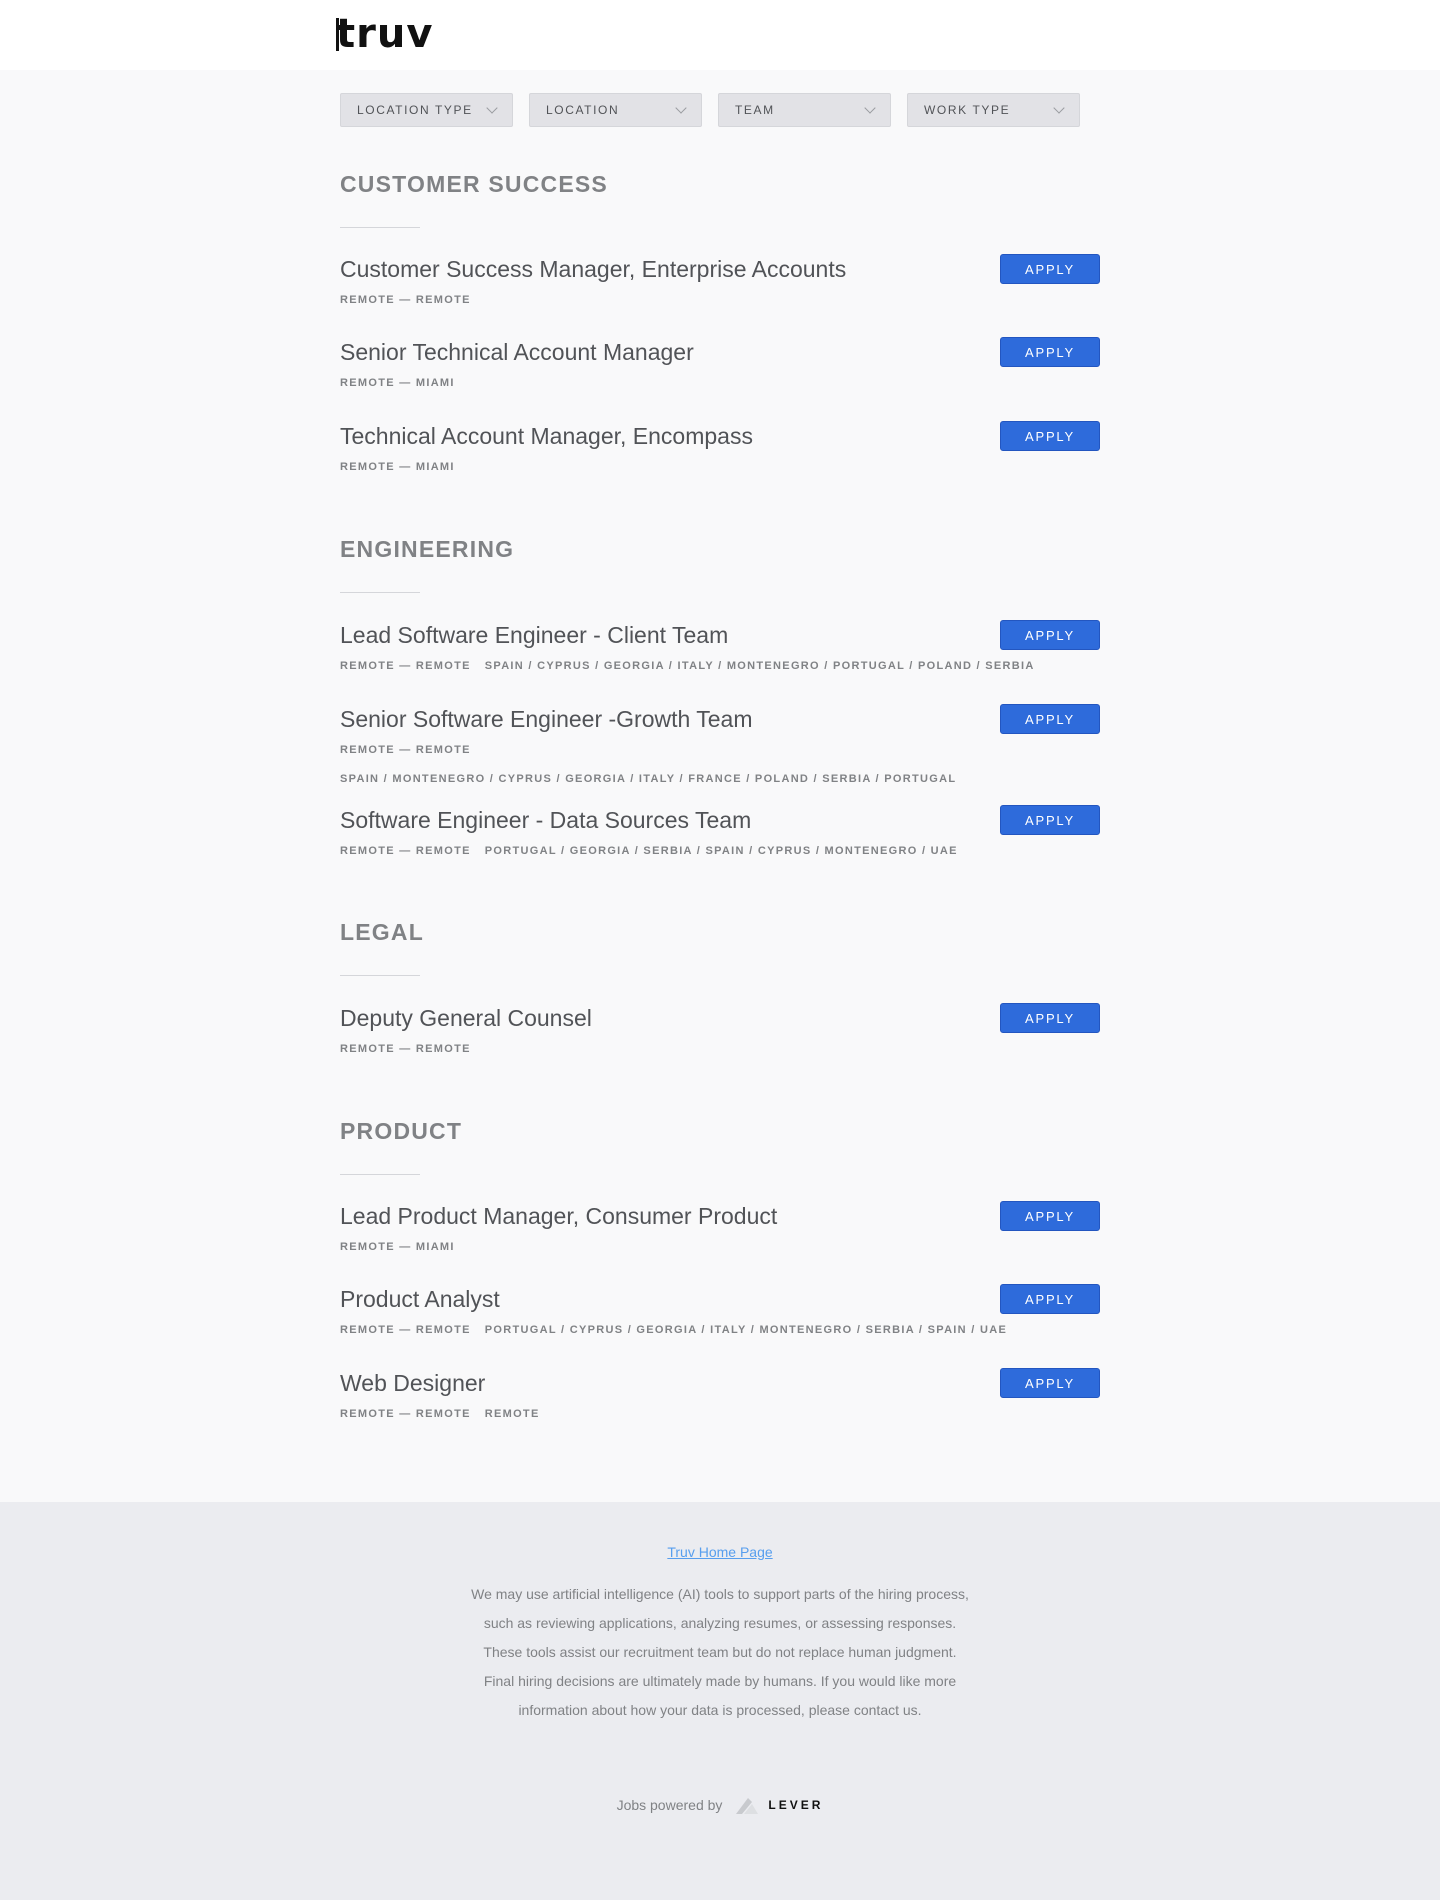 The image size is (1440, 1900). I want to click on filter-label: LOCATION, so click(583, 110).